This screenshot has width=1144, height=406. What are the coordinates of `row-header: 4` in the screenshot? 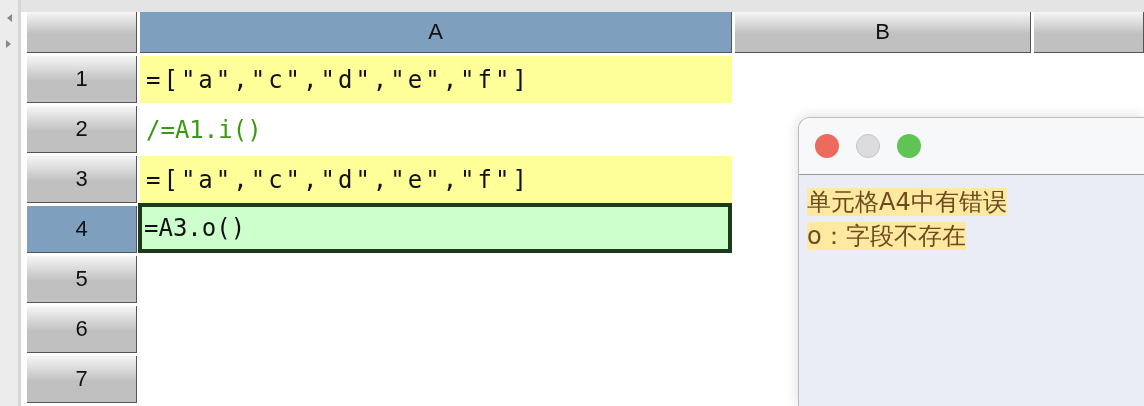 It's located at (82, 229).